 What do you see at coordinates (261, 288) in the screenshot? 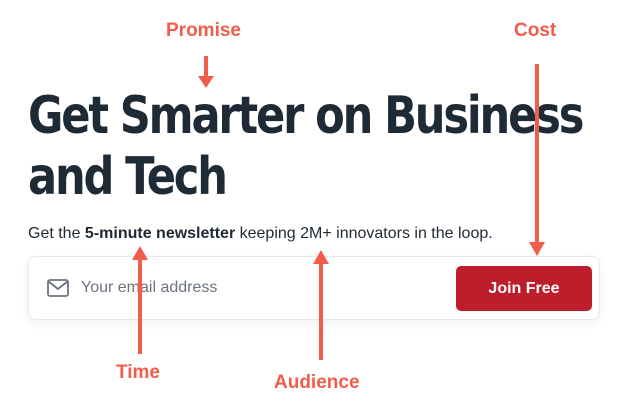
I see `email-input` at bounding box center [261, 288].